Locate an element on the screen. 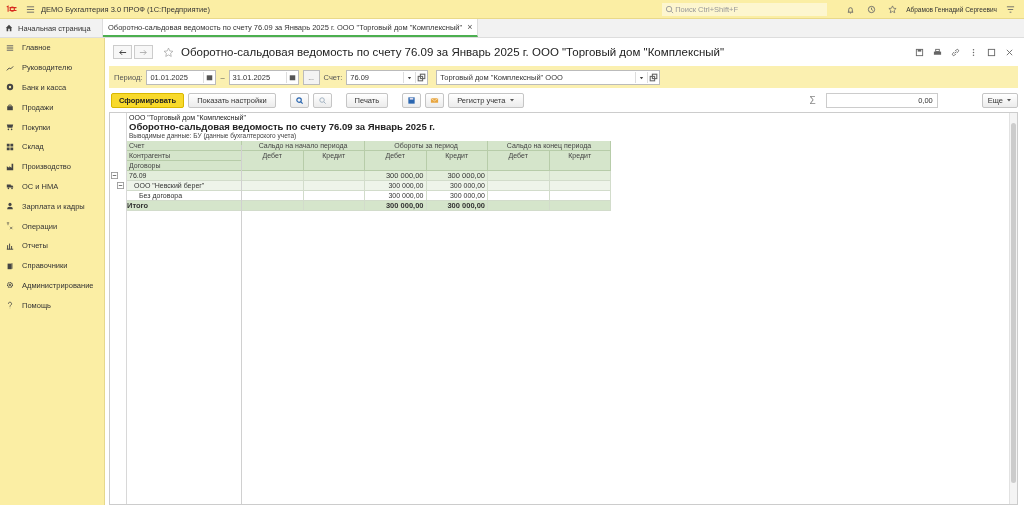 The image size is (1024, 505). document-title: Оборотно-сальдовая ведомость по счету 76.09 за Январь 2025 г. is located at coordinates (282, 126).